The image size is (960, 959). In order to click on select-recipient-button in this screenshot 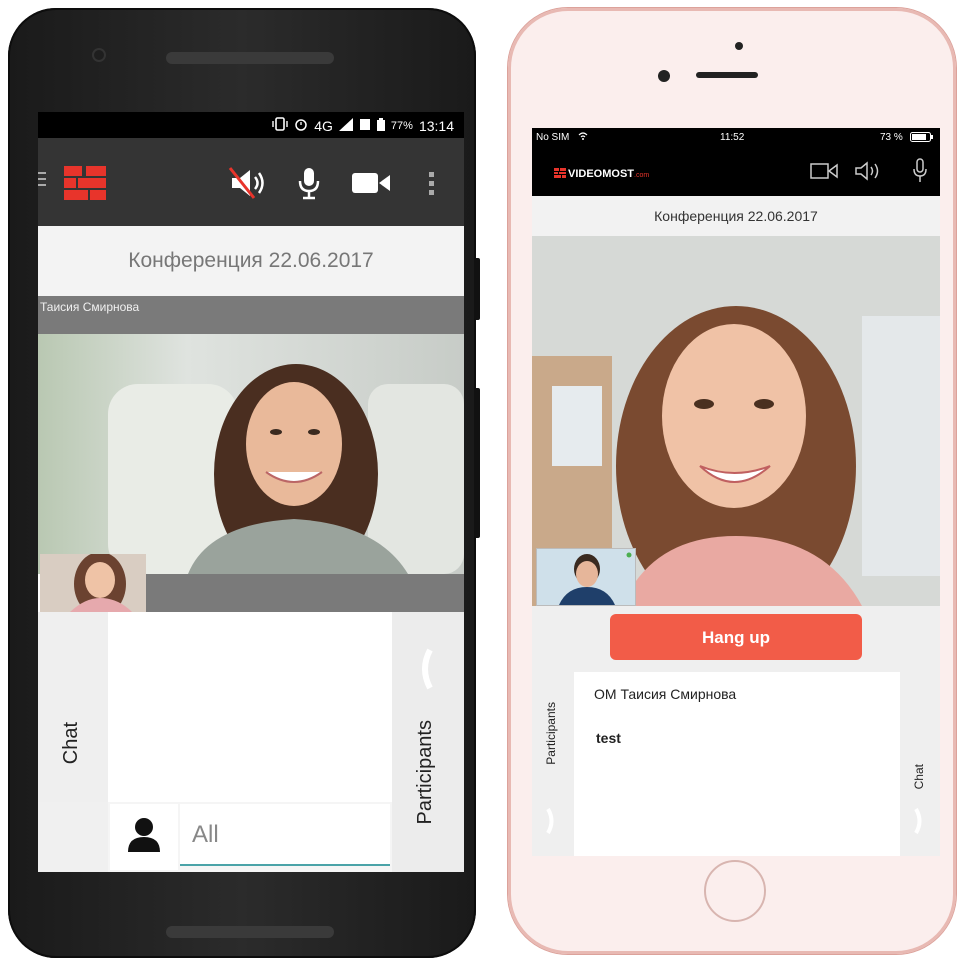, I will do `click(144, 837)`.